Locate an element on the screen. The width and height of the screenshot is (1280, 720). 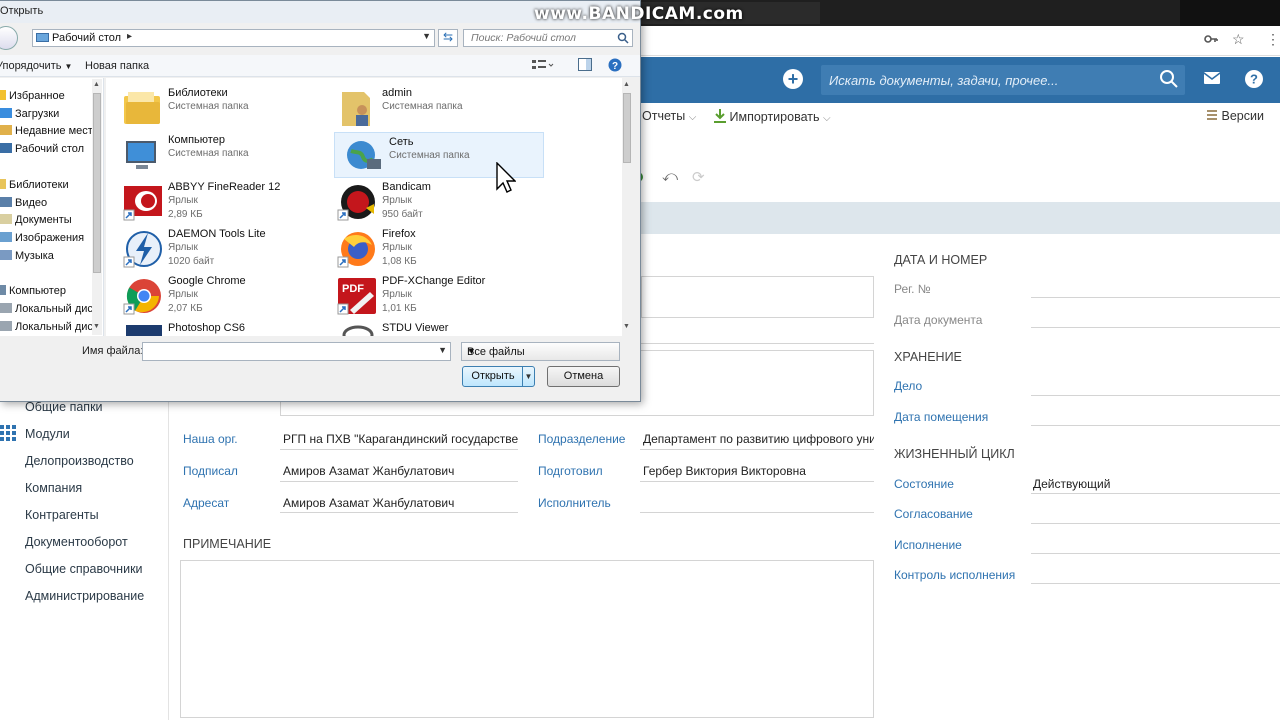
file-item: Компьютер Системная папка is located at coordinates (219, 154).